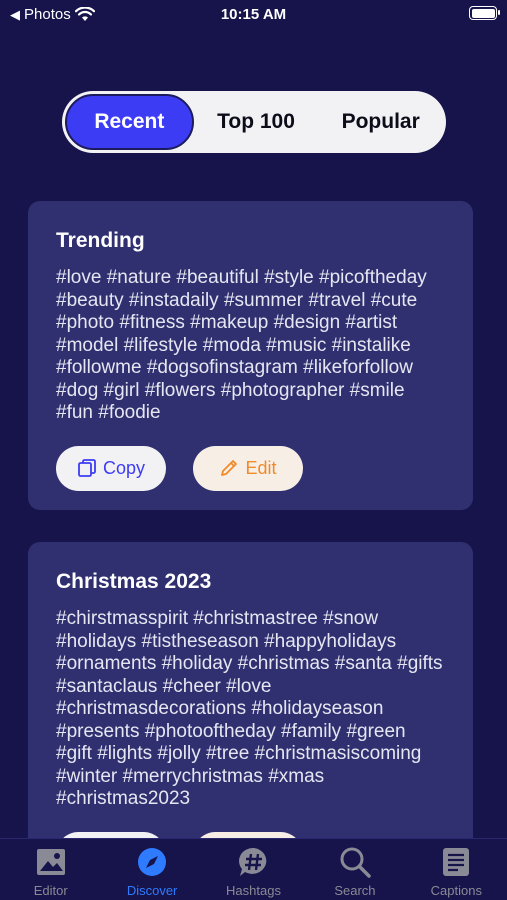  I want to click on segment-recent: Recent, so click(129, 122).